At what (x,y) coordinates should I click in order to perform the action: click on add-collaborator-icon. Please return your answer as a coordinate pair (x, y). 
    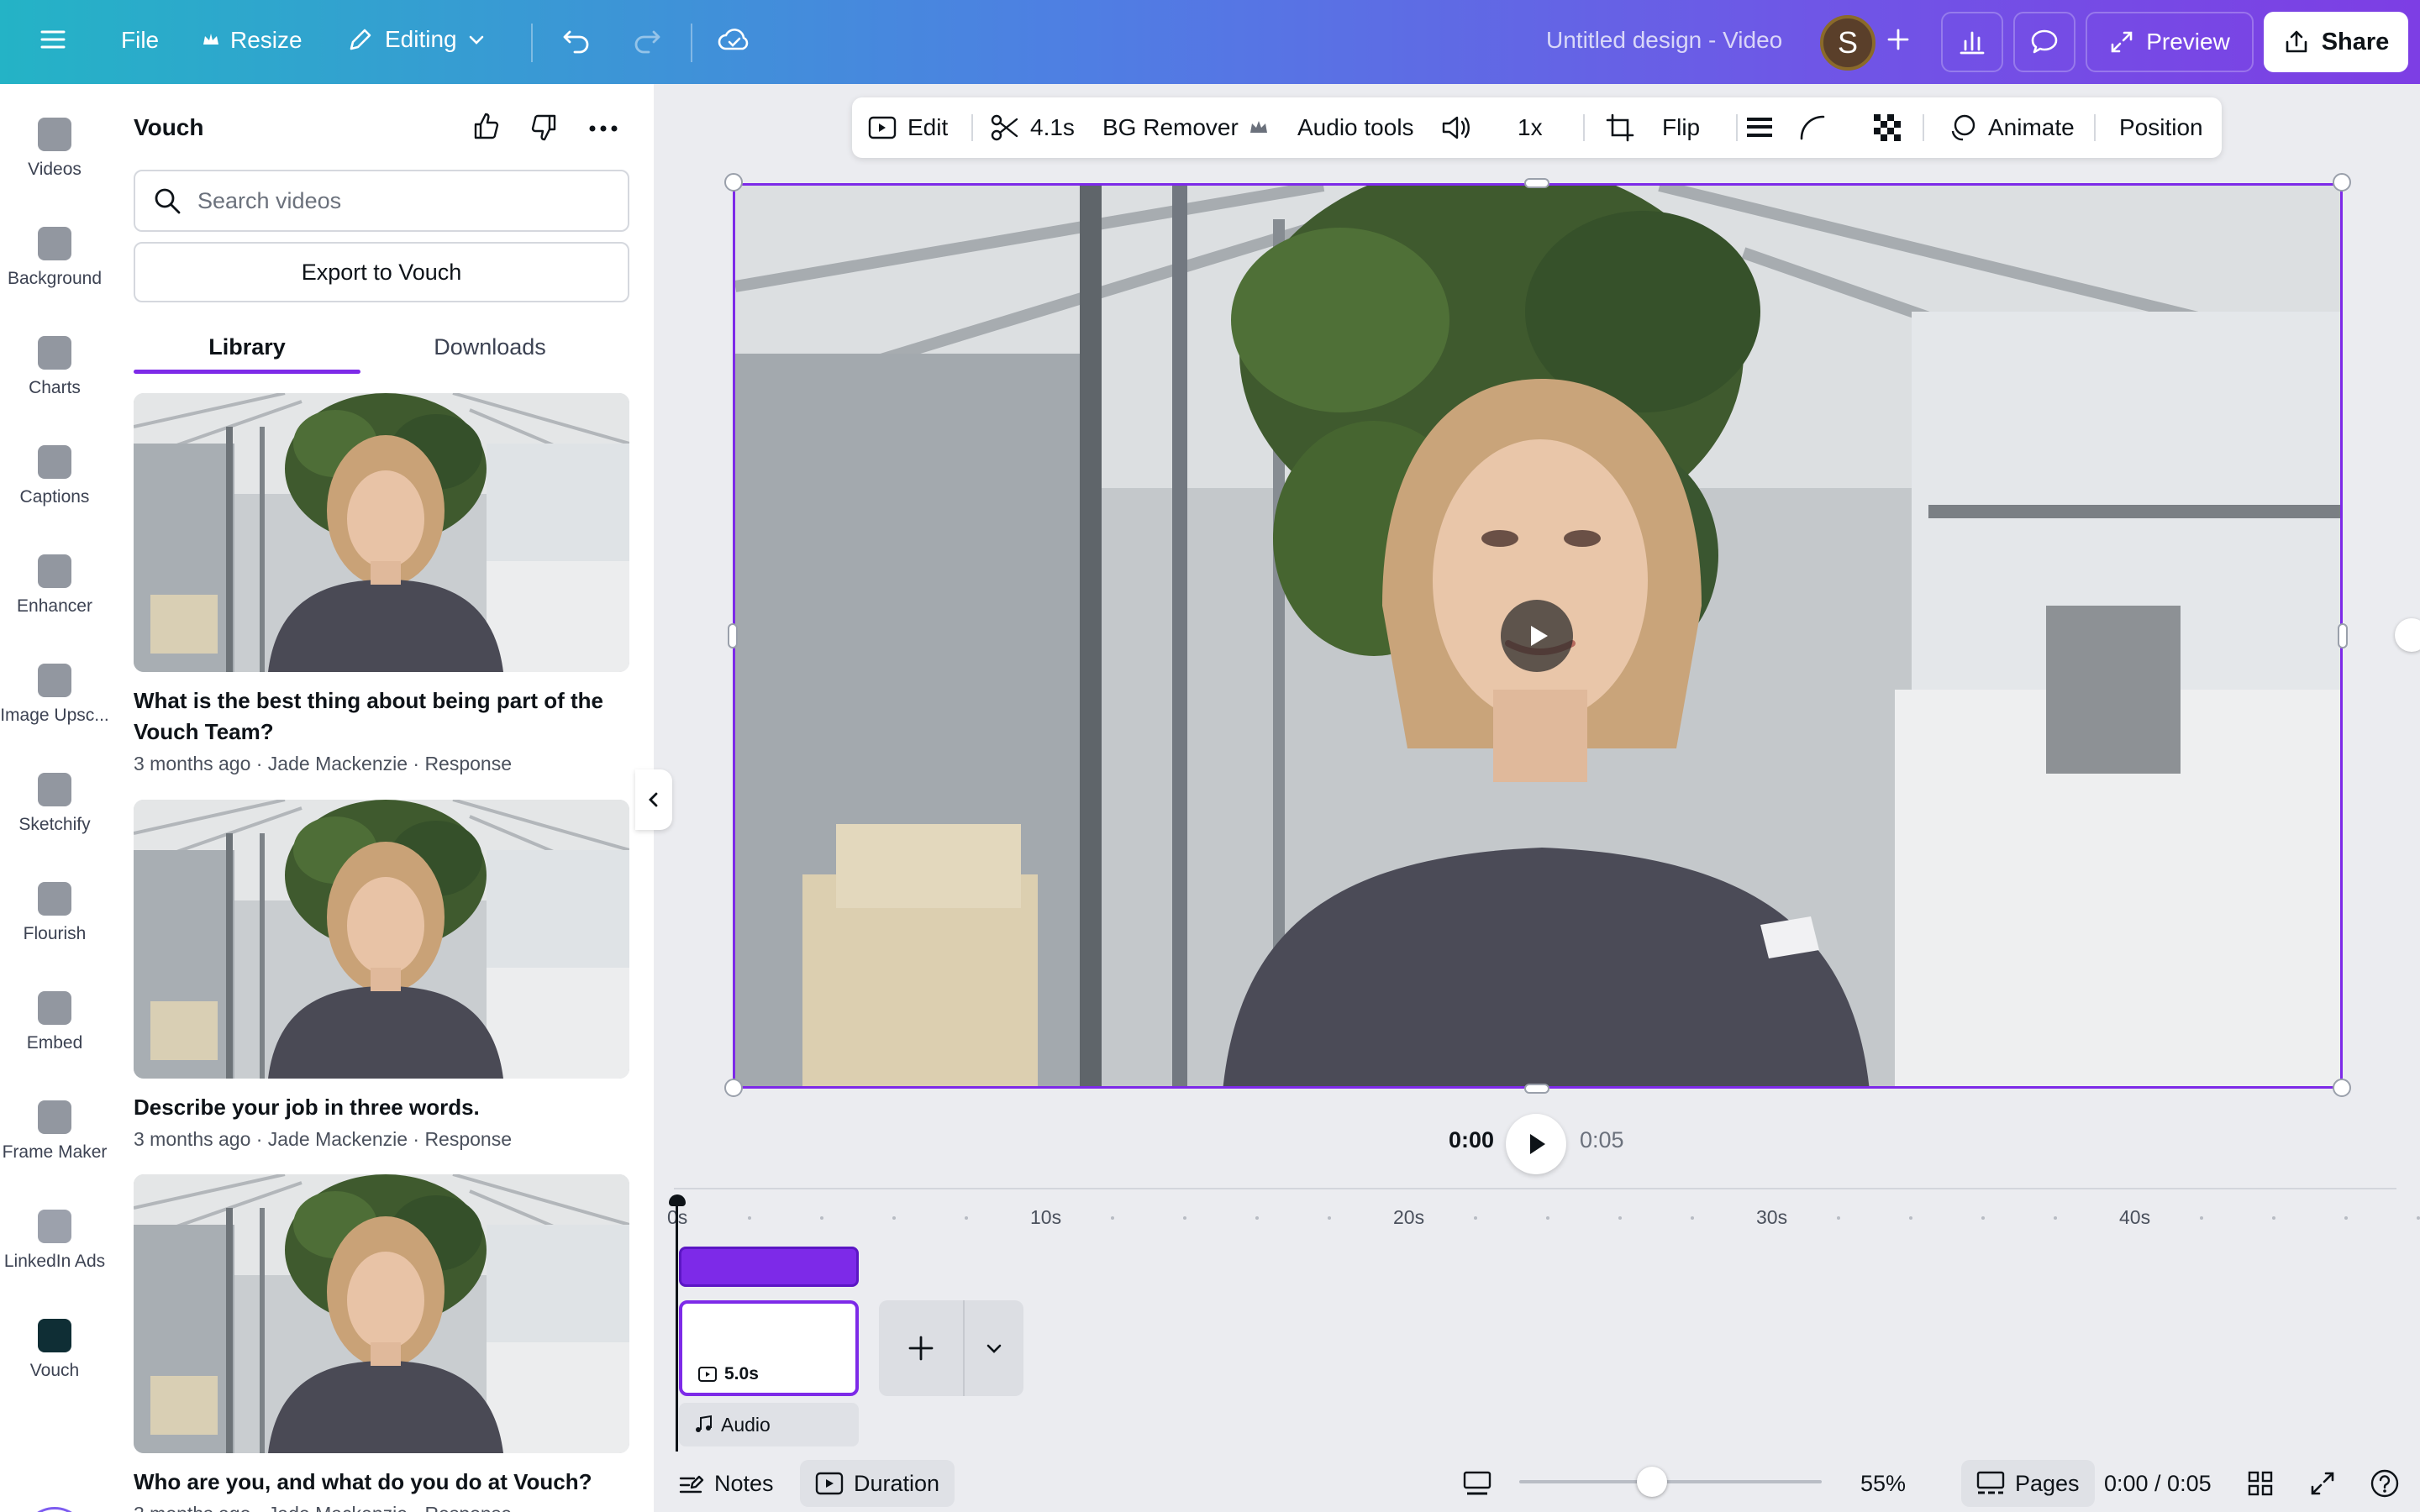
    Looking at the image, I should click on (1899, 39).